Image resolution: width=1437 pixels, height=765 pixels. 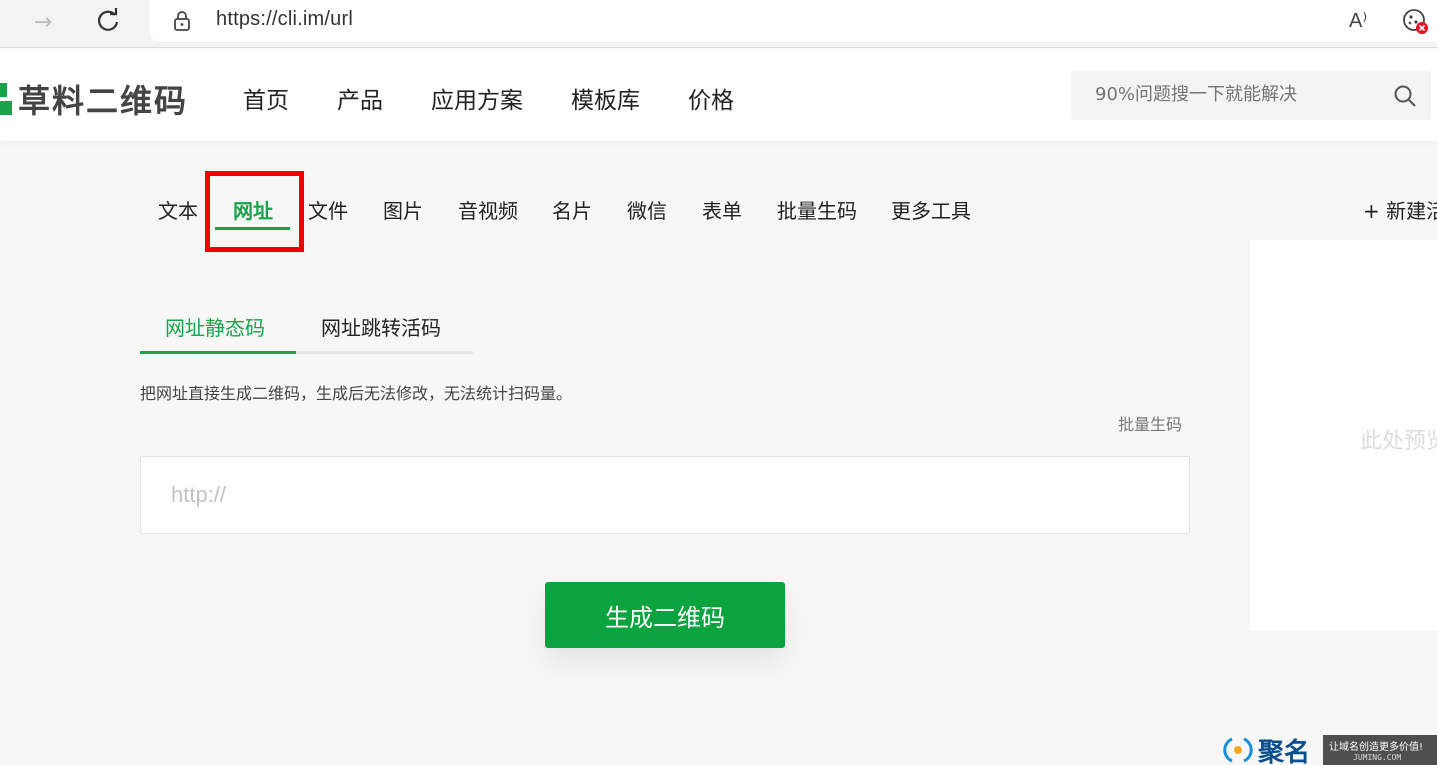 What do you see at coordinates (103, 101) in the screenshot?
I see `logo-text: 草料二维码` at bounding box center [103, 101].